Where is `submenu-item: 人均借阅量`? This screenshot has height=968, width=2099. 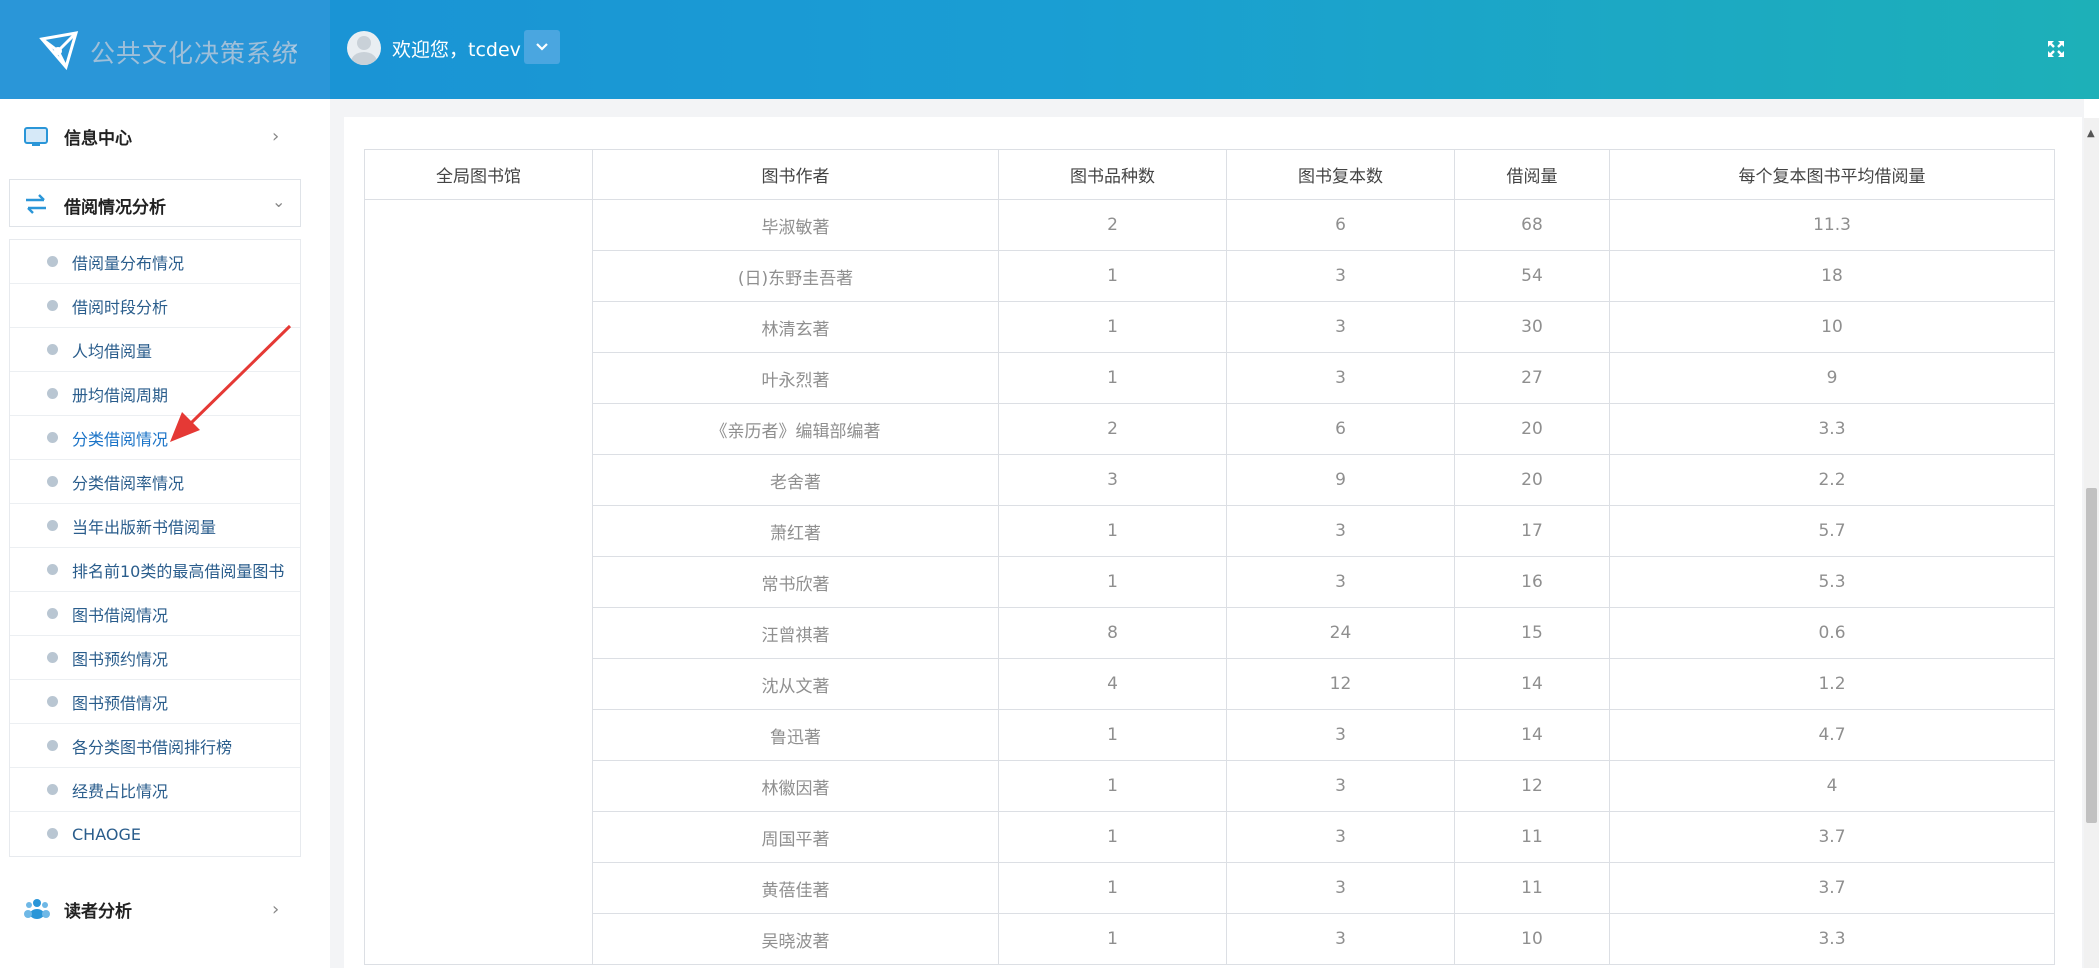
submenu-item: 人均借阅量 is located at coordinates (155, 350).